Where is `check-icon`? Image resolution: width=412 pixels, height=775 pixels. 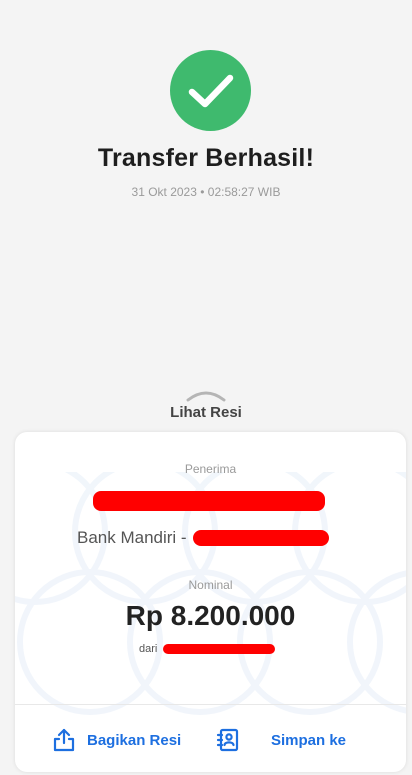 check-icon is located at coordinates (210, 90).